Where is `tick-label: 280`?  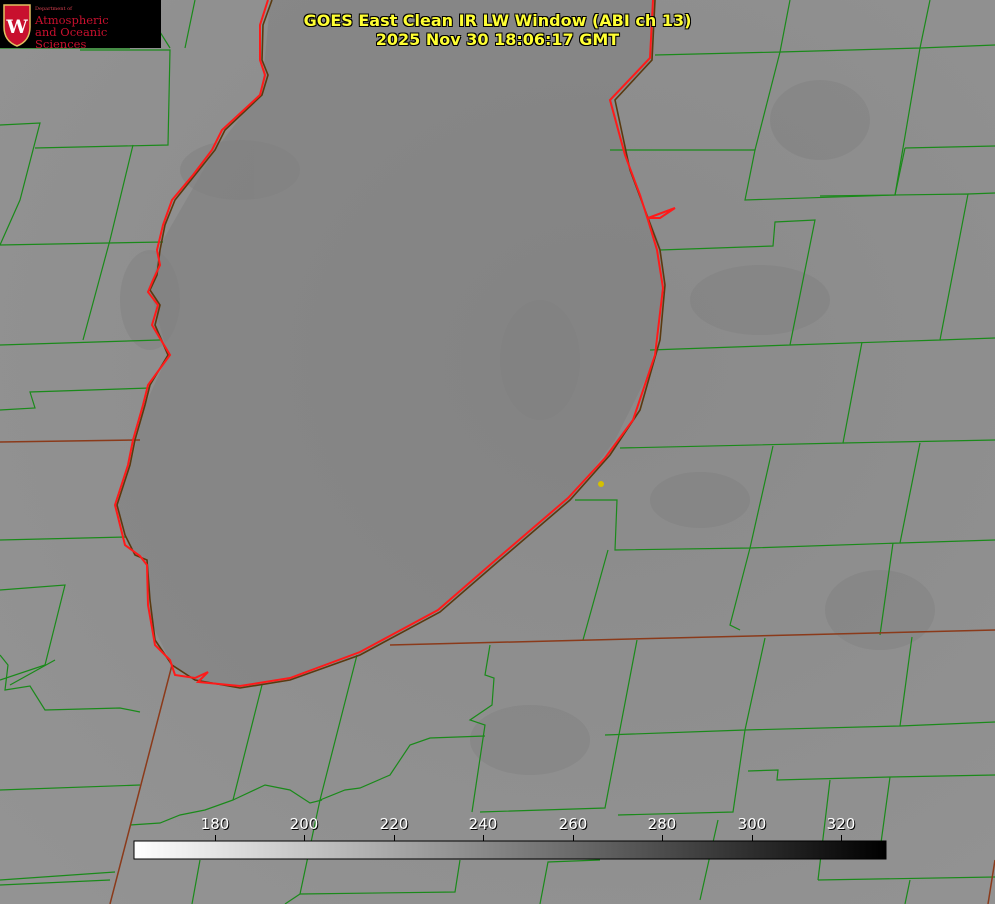 tick-label: 280 is located at coordinates (662, 824).